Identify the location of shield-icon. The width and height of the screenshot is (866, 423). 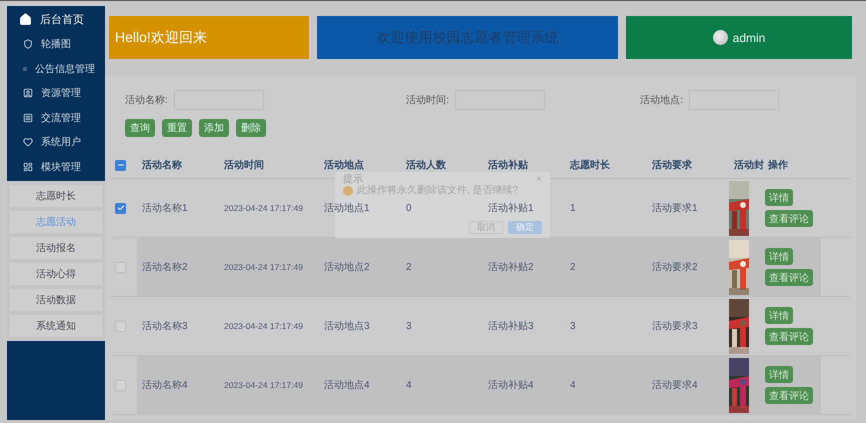
(28, 44).